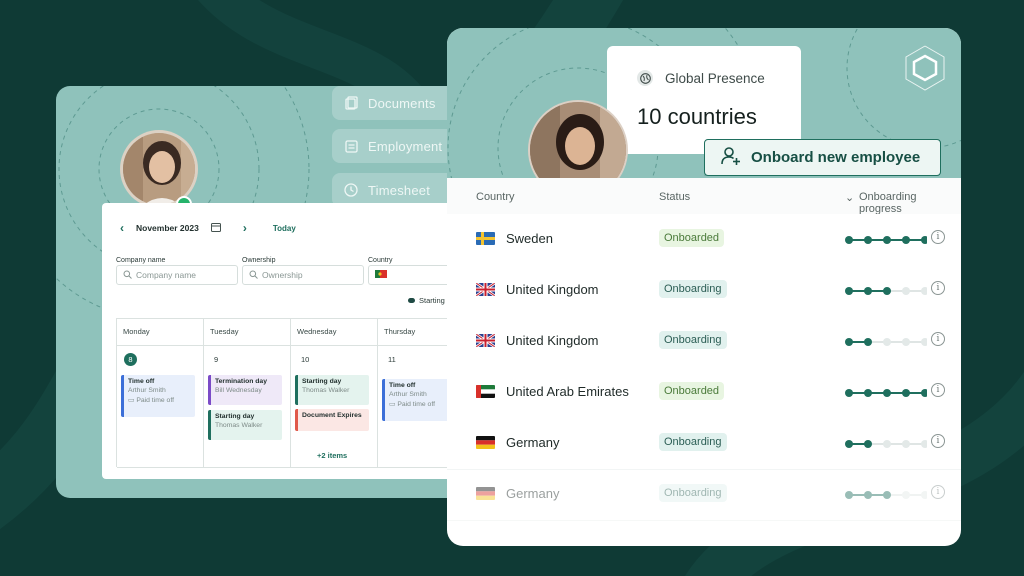 The height and width of the screenshot is (576, 1024). Describe the element at coordinates (674, 197) in the screenshot. I see `column-header-status: Status` at that location.